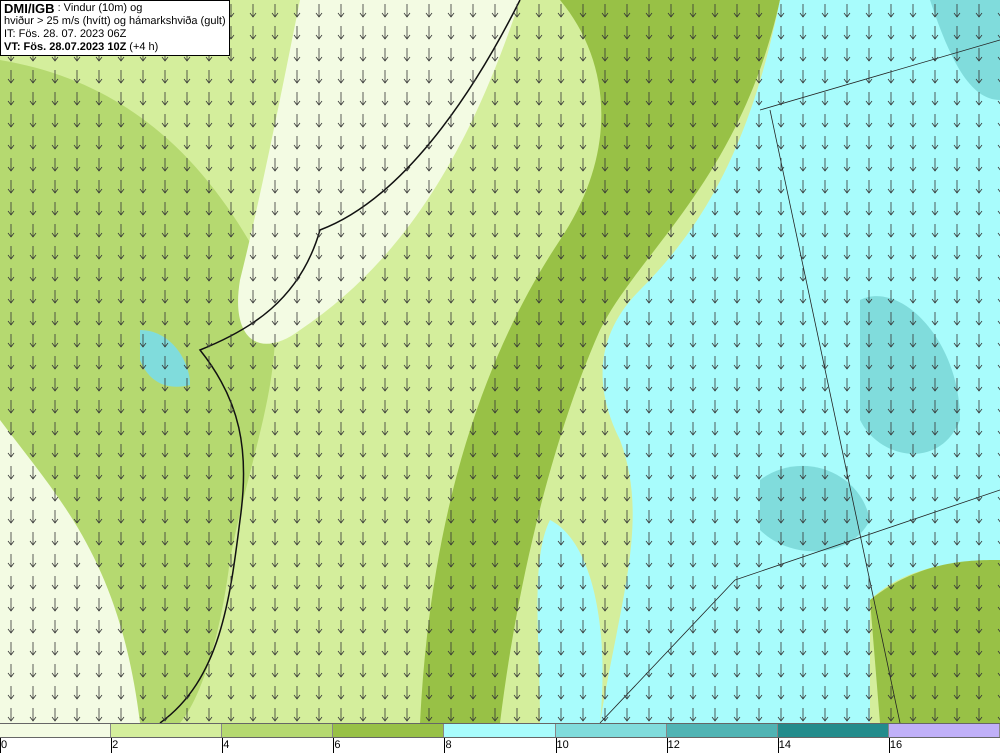 This screenshot has height=753, width=1000. I want to click on legend-tick: 10, so click(562, 745).